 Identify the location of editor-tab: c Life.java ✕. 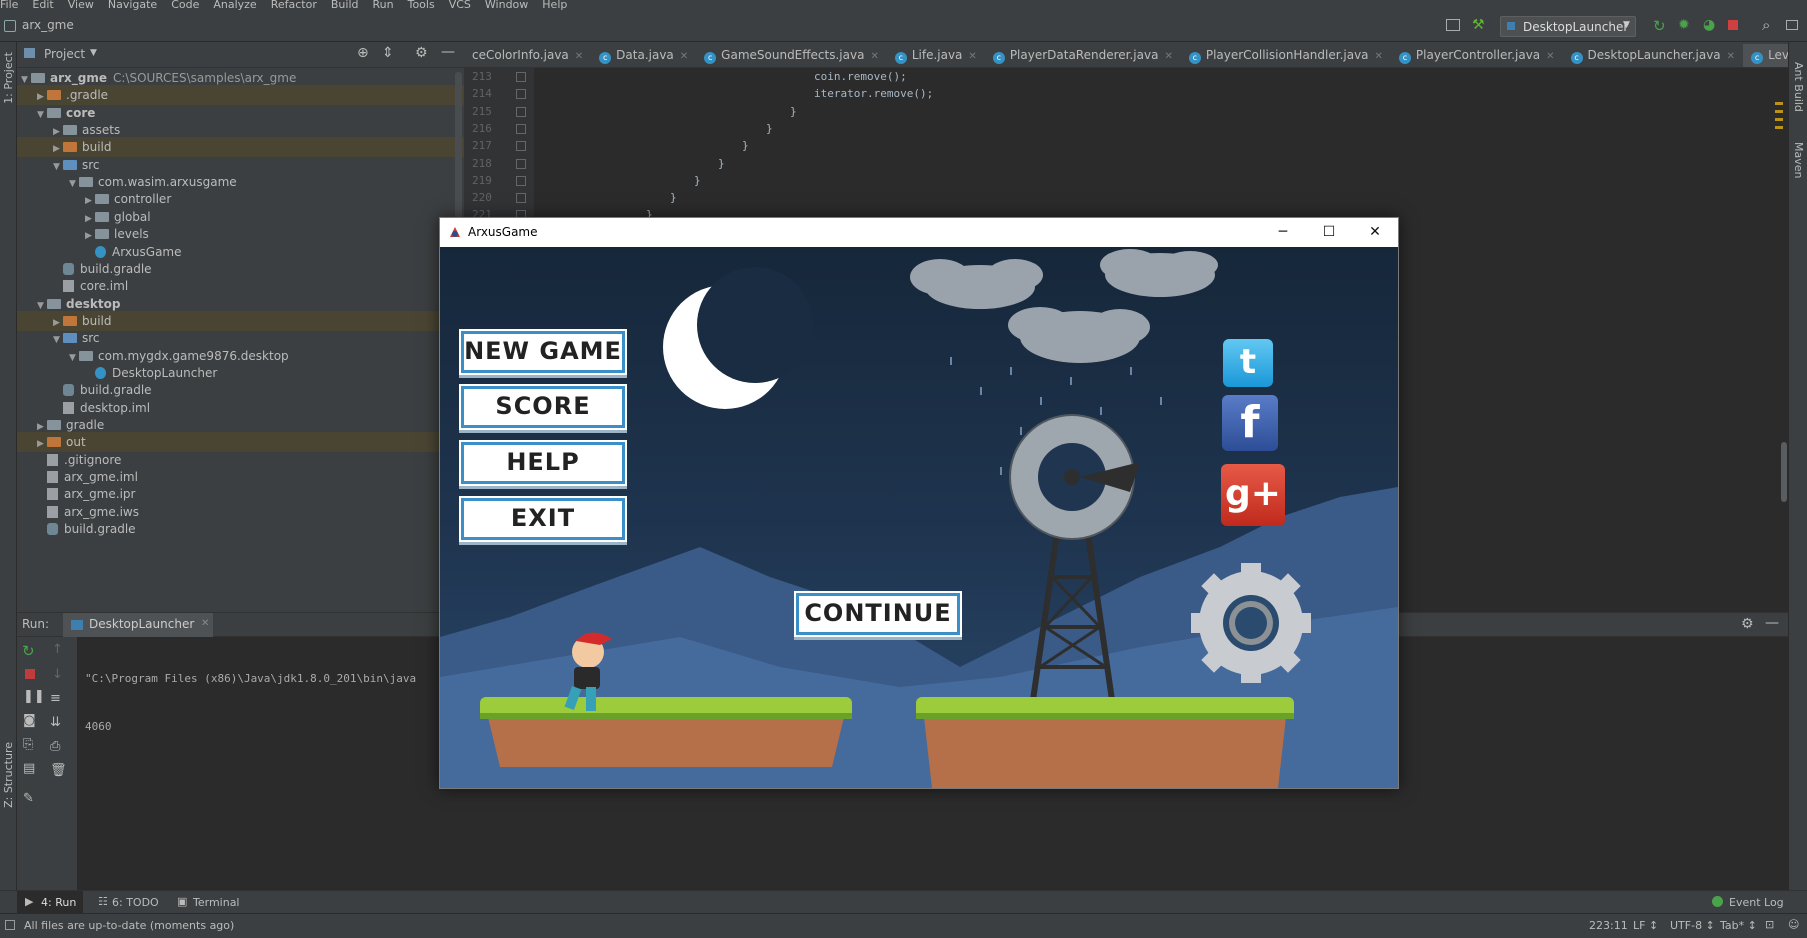
(936, 54).